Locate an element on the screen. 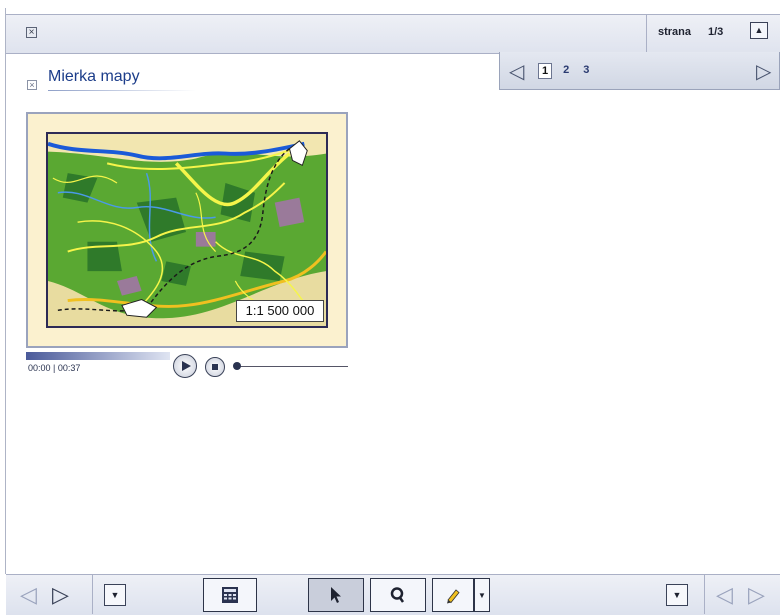  pager-prev-button: ◁ is located at coordinates (516, 71).